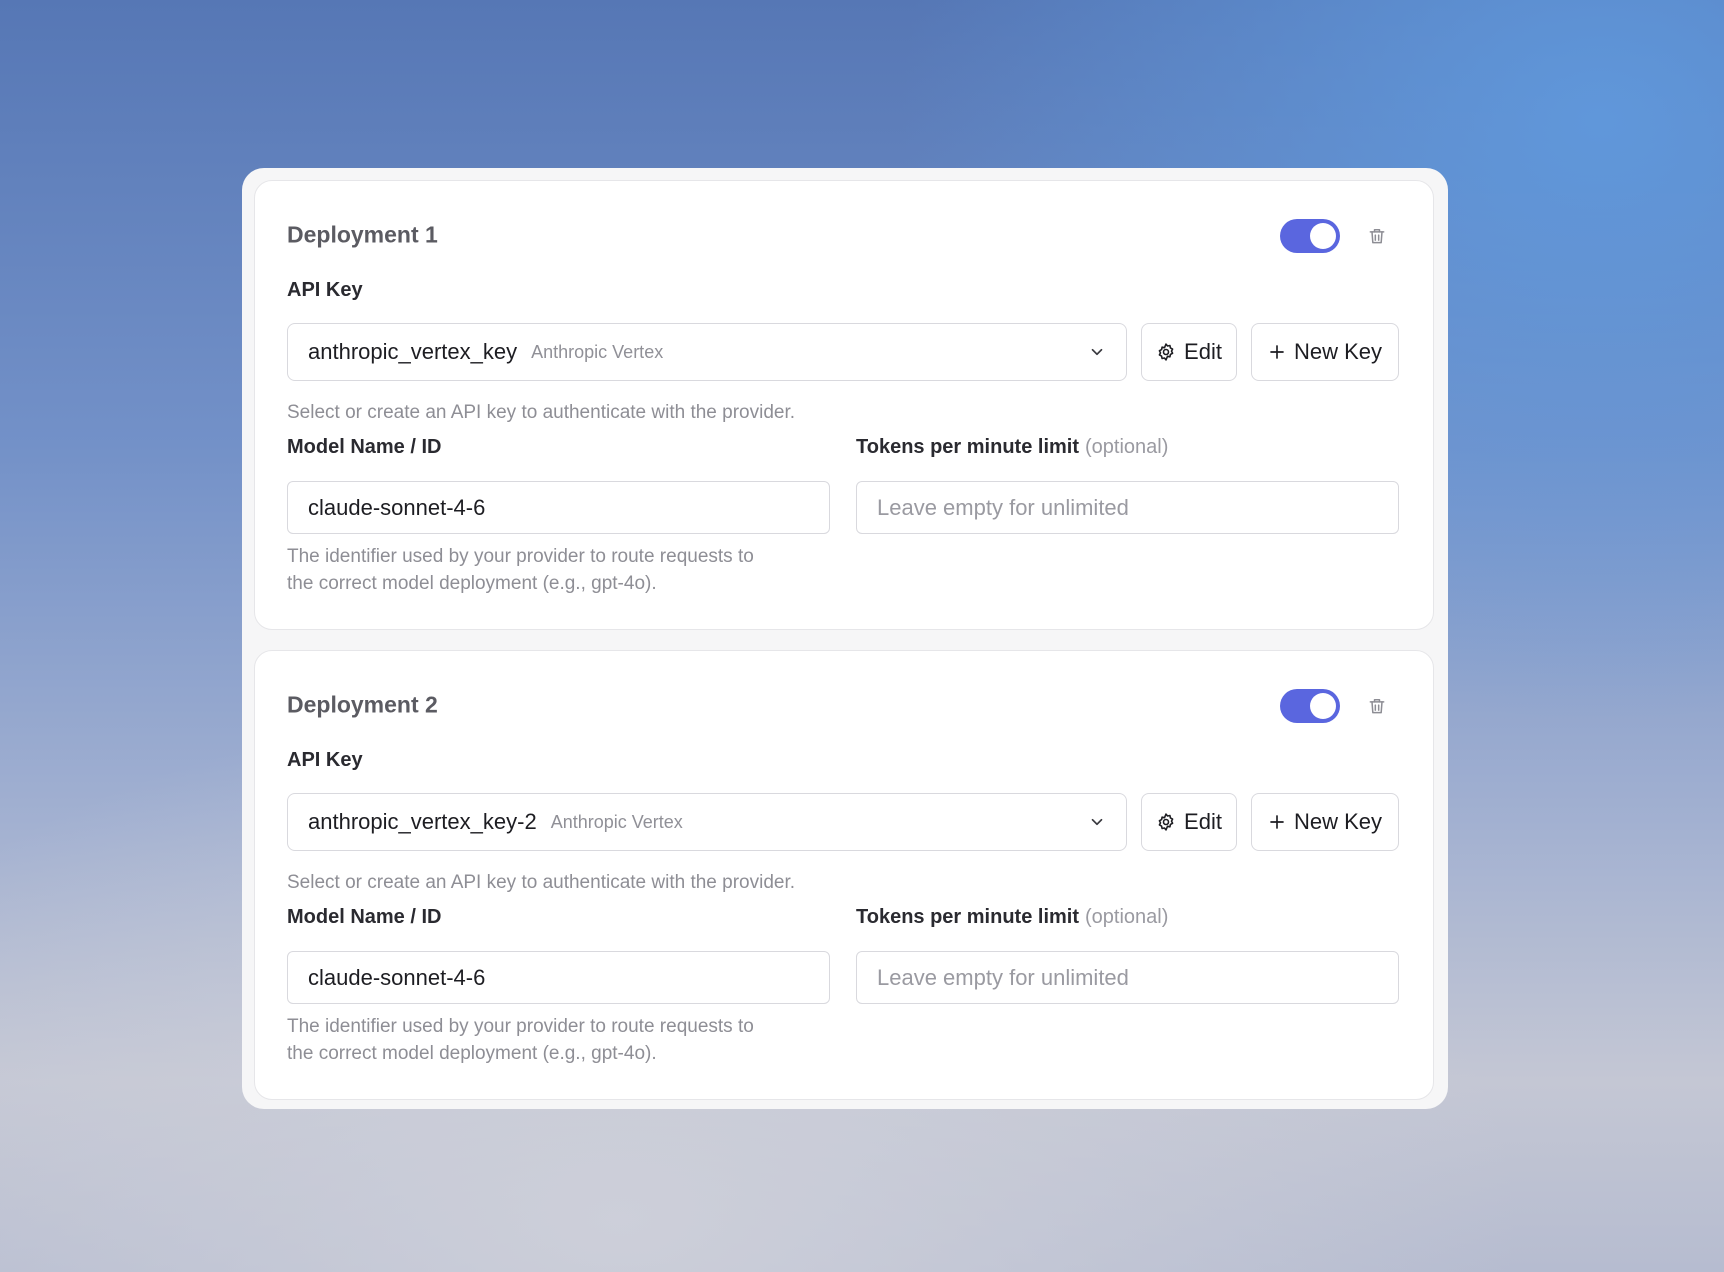 This screenshot has height=1272, width=1724. What do you see at coordinates (413, 351) in the screenshot?
I see `api-key-value: anthropic_vertex_key` at bounding box center [413, 351].